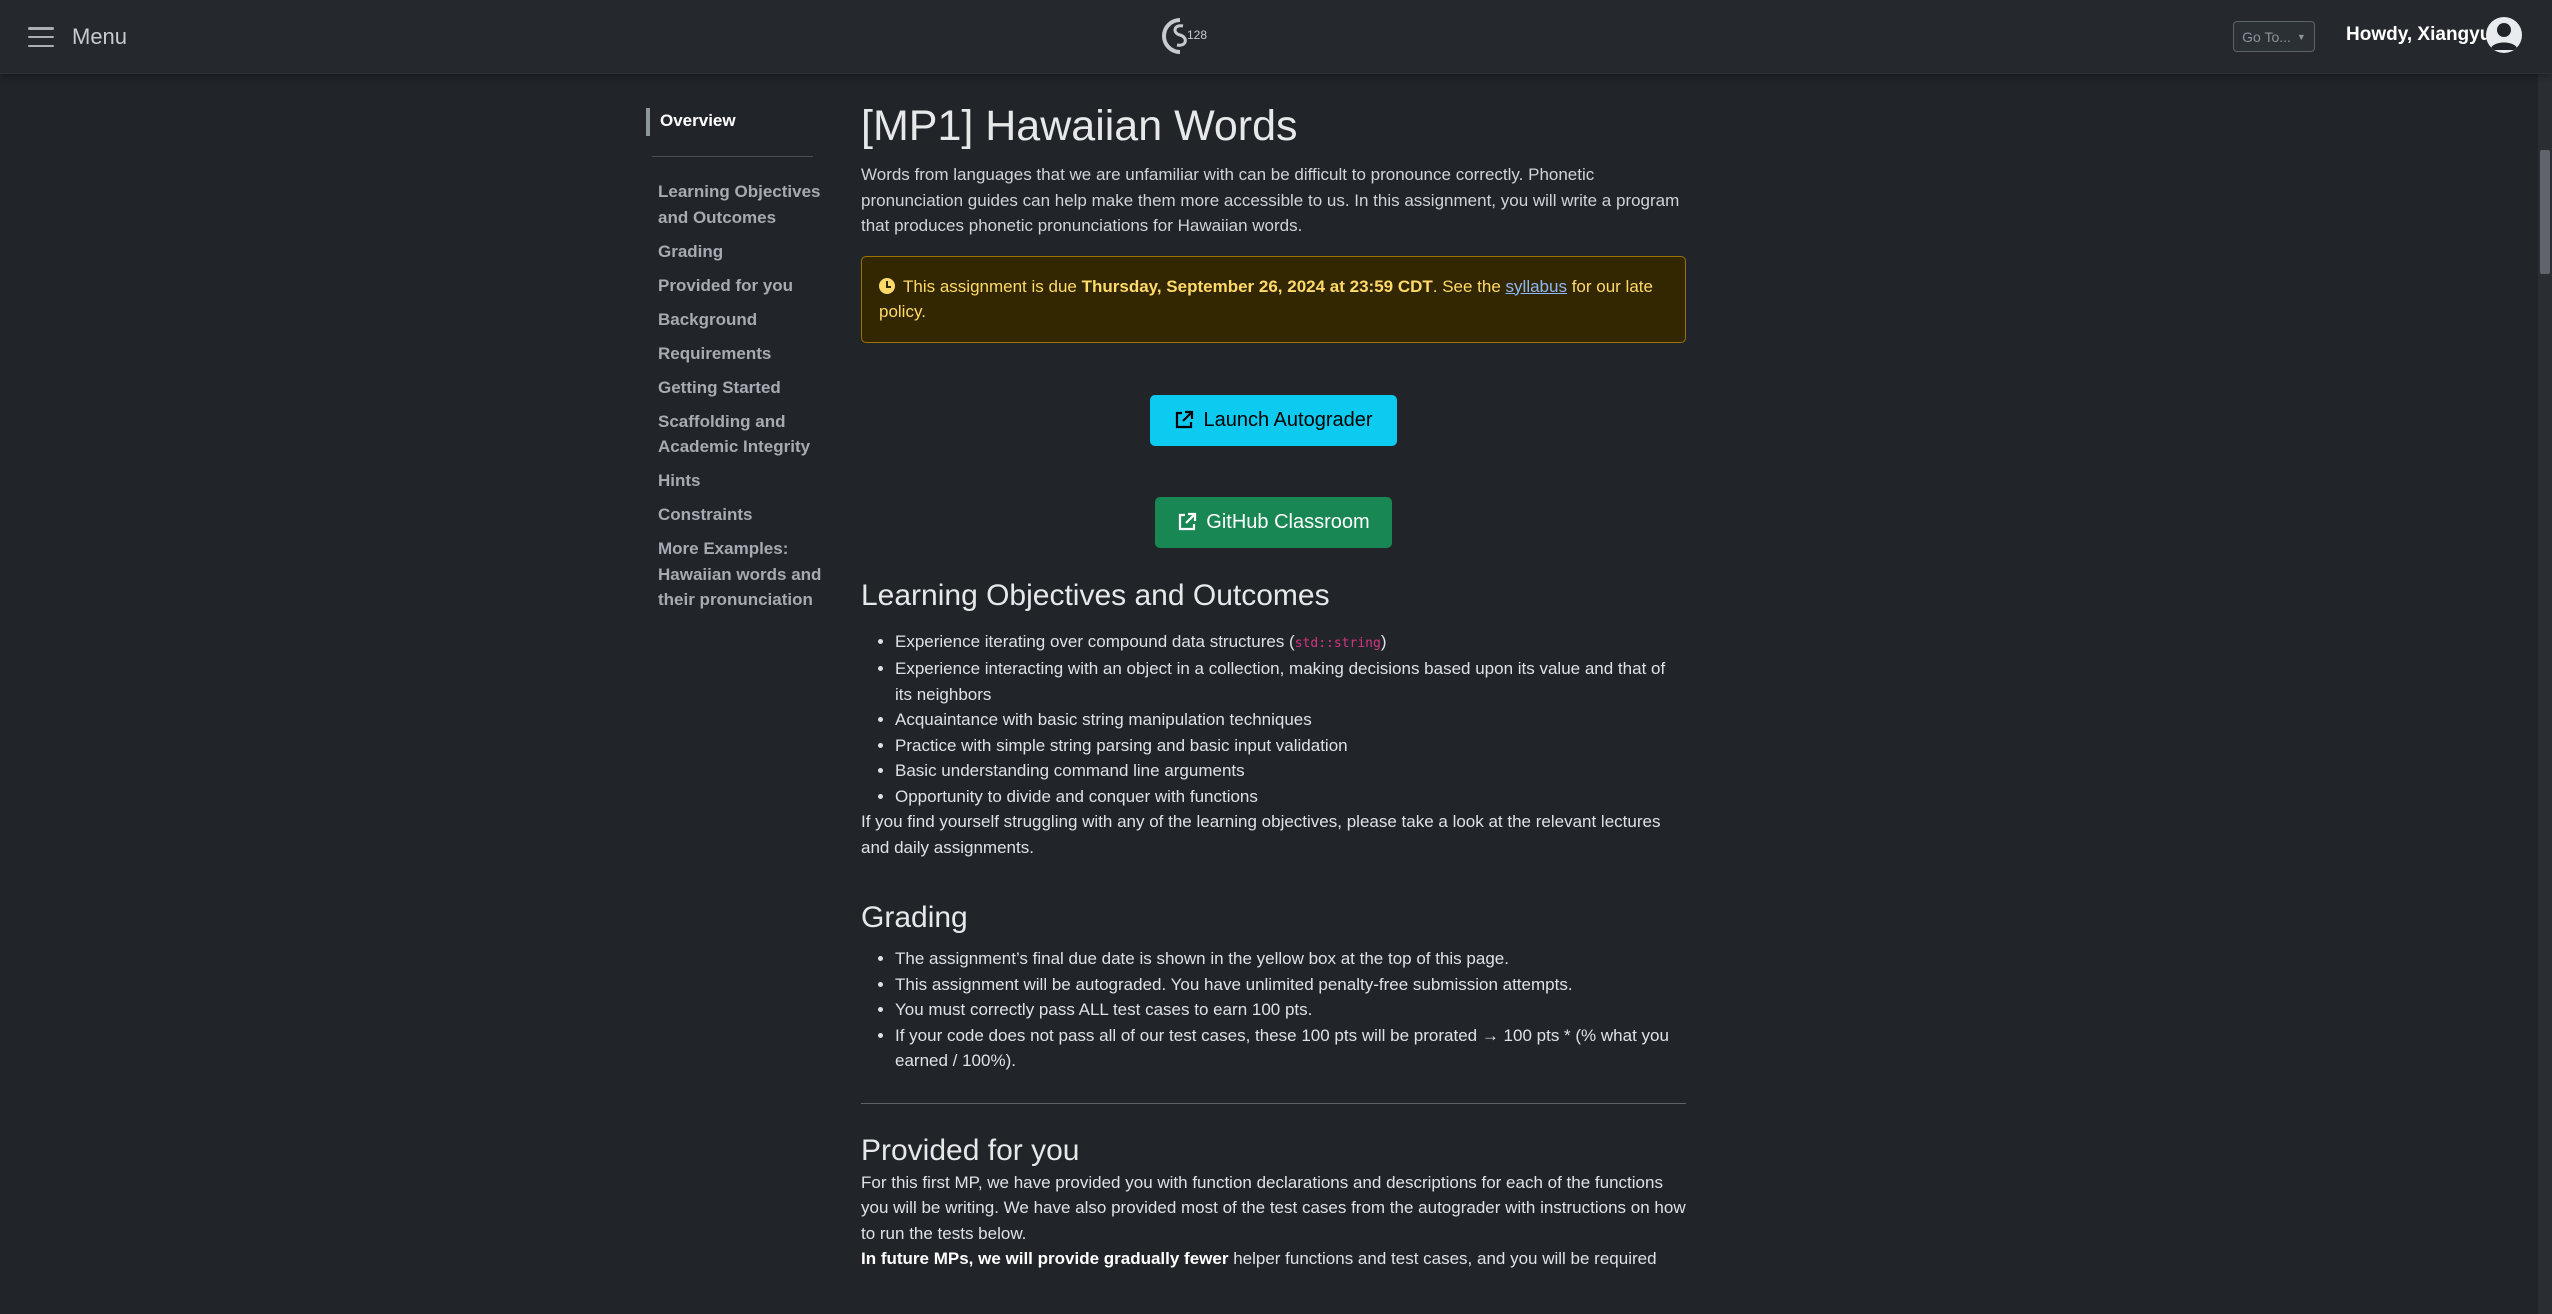 Image resolution: width=2552 pixels, height=1314 pixels. What do you see at coordinates (2545, 693) in the screenshot?
I see `page-scrollbar` at bounding box center [2545, 693].